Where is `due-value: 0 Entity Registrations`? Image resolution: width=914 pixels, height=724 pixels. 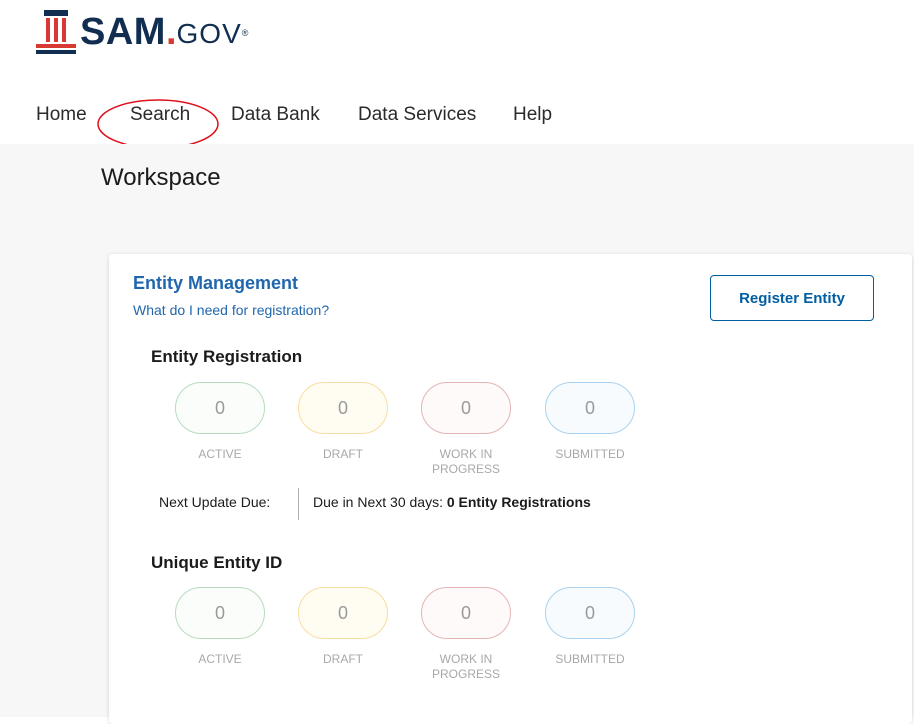 due-value: 0 Entity Registrations is located at coordinates (519, 502).